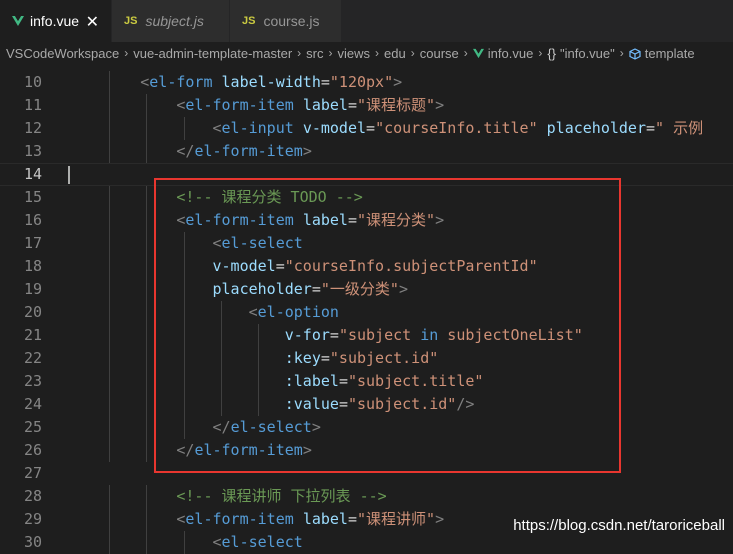 This screenshot has height=554, width=733. What do you see at coordinates (286, 21) in the screenshot?
I see `tab-course-js: JS course.js` at bounding box center [286, 21].